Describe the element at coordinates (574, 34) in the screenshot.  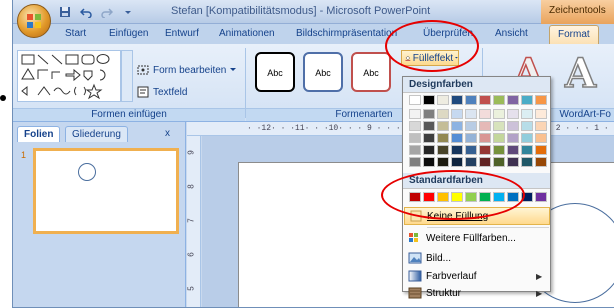
I see `tab-format: Format` at that location.